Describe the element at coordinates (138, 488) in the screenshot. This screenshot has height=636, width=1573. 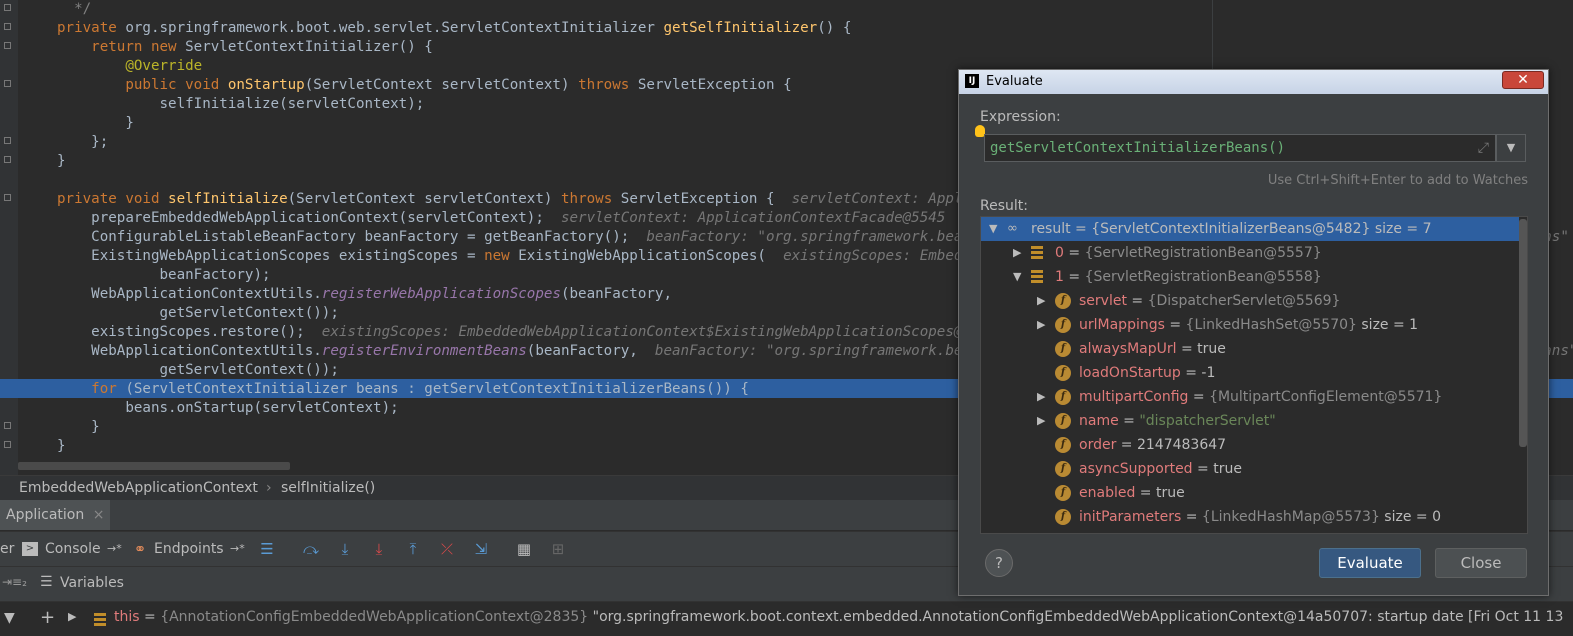
I see `breadcrumb-class: EmbeddedWebApplicationContext` at that location.